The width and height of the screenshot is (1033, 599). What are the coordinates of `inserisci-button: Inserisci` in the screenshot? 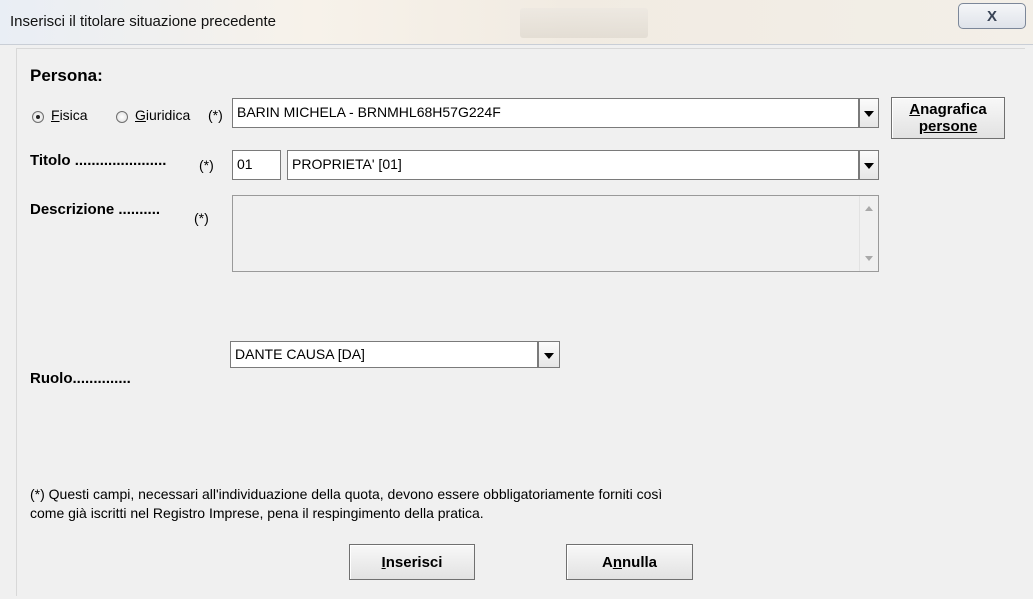 It's located at (412, 562).